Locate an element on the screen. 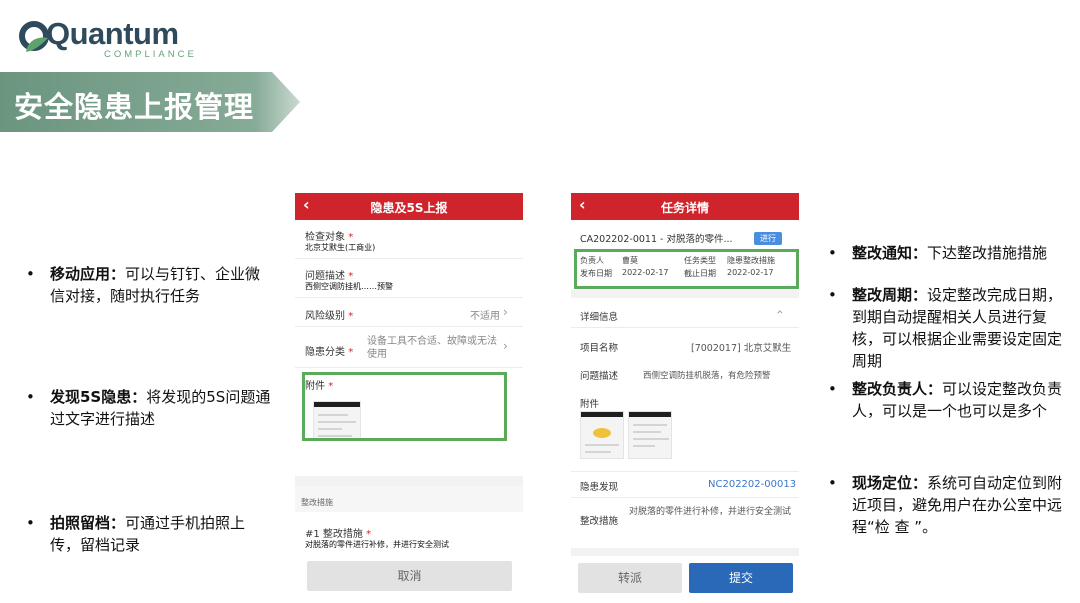  section-title-rectification: 整改措施 is located at coordinates (317, 502).